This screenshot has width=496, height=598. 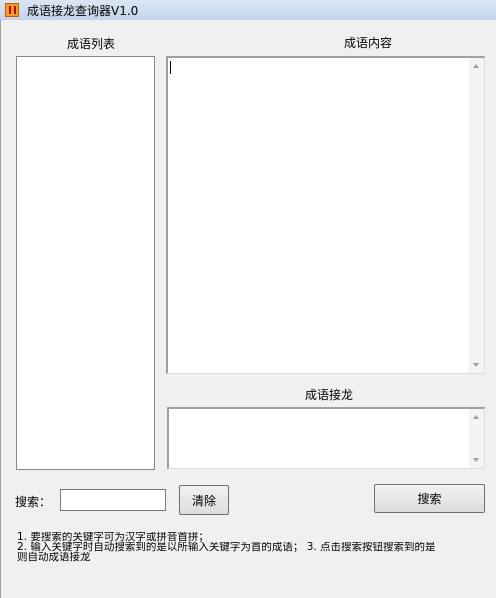 What do you see at coordinates (248, 10) in the screenshot?
I see `title-bar: 成语接龙查询器V1.0` at bounding box center [248, 10].